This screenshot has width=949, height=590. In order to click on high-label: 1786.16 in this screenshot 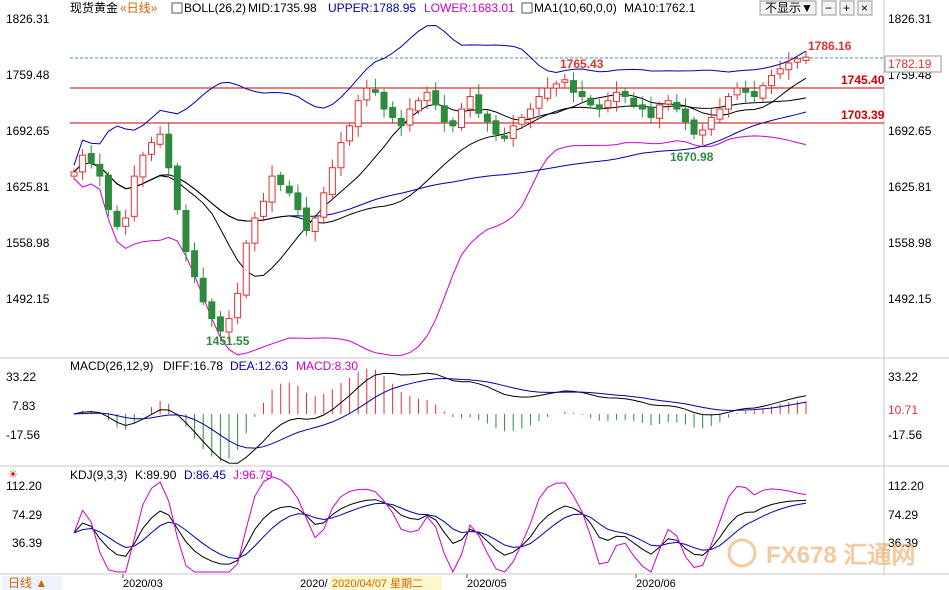, I will do `click(830, 46)`.